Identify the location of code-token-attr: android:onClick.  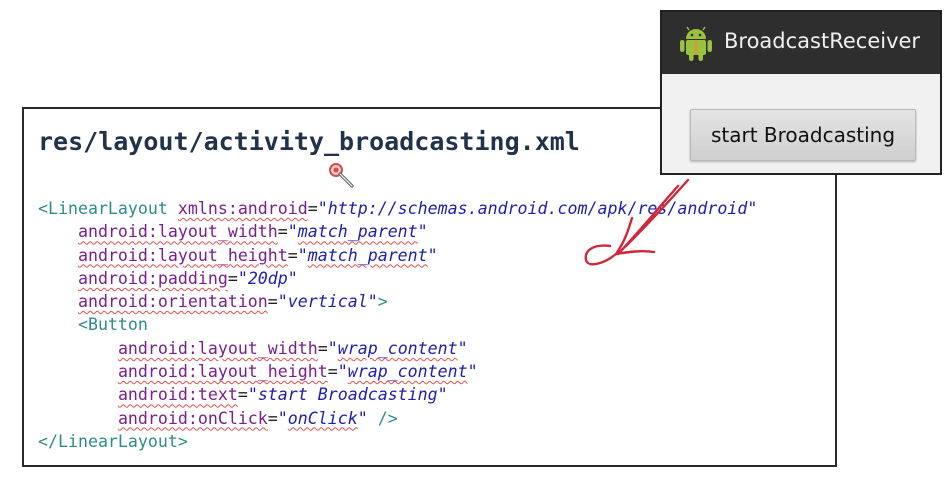
(192, 418).